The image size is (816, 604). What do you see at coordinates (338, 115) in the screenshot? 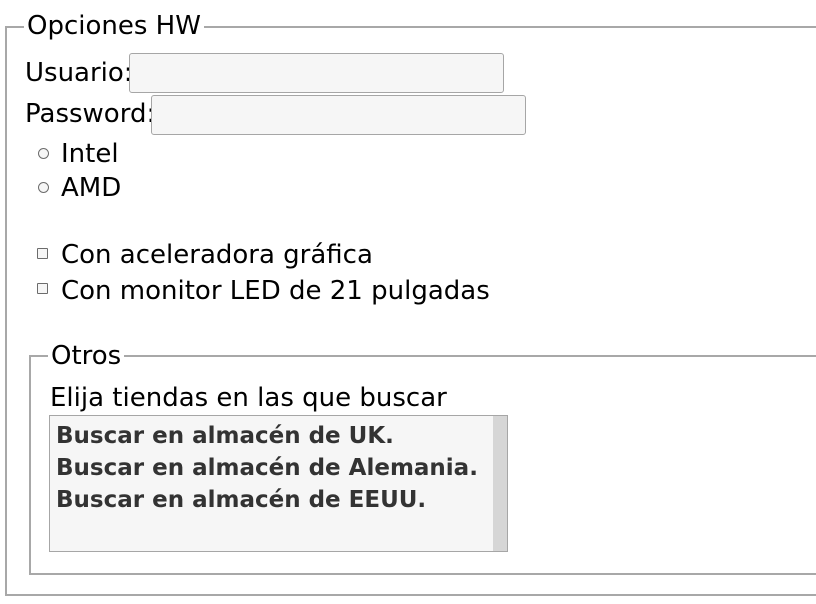
I see `password-input` at bounding box center [338, 115].